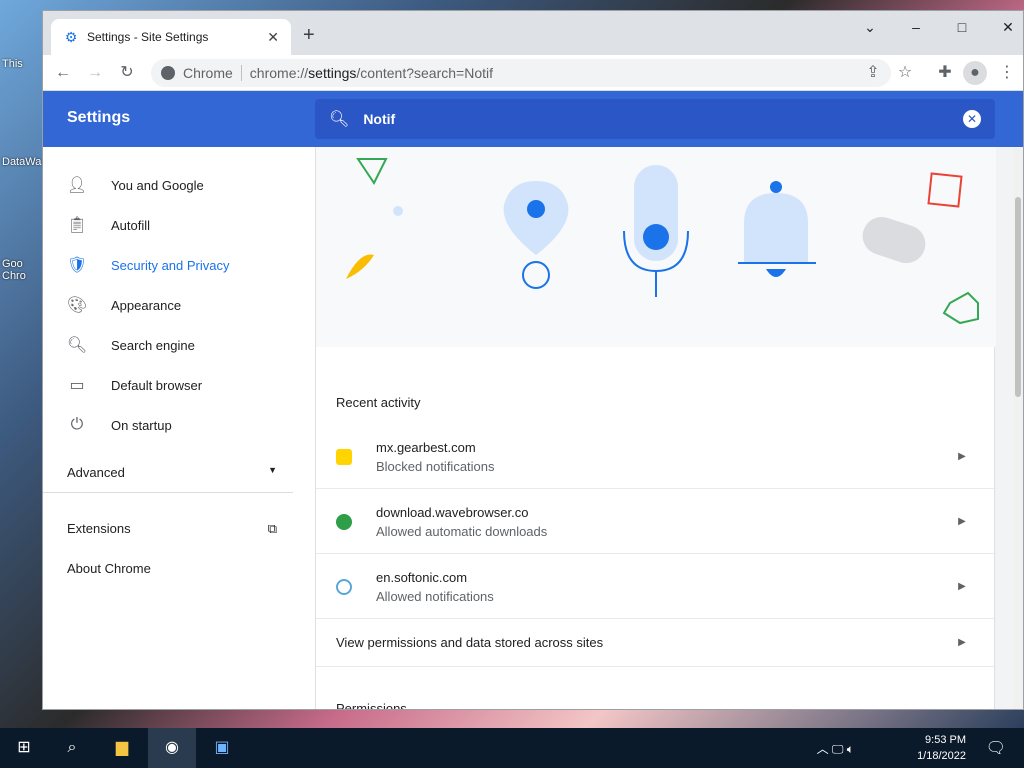 The height and width of the screenshot is (768, 1024). Describe the element at coordinates (273, 37) in the screenshot. I see `tab-close-icon: ✕` at that location.